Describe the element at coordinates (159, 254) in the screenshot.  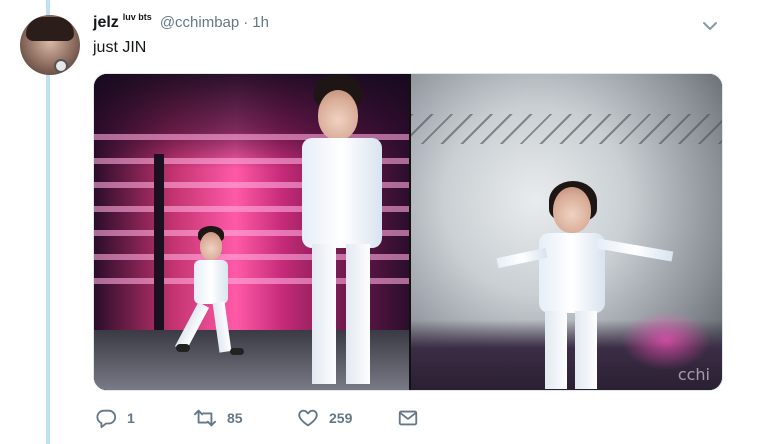
I see `stage-tower` at that location.